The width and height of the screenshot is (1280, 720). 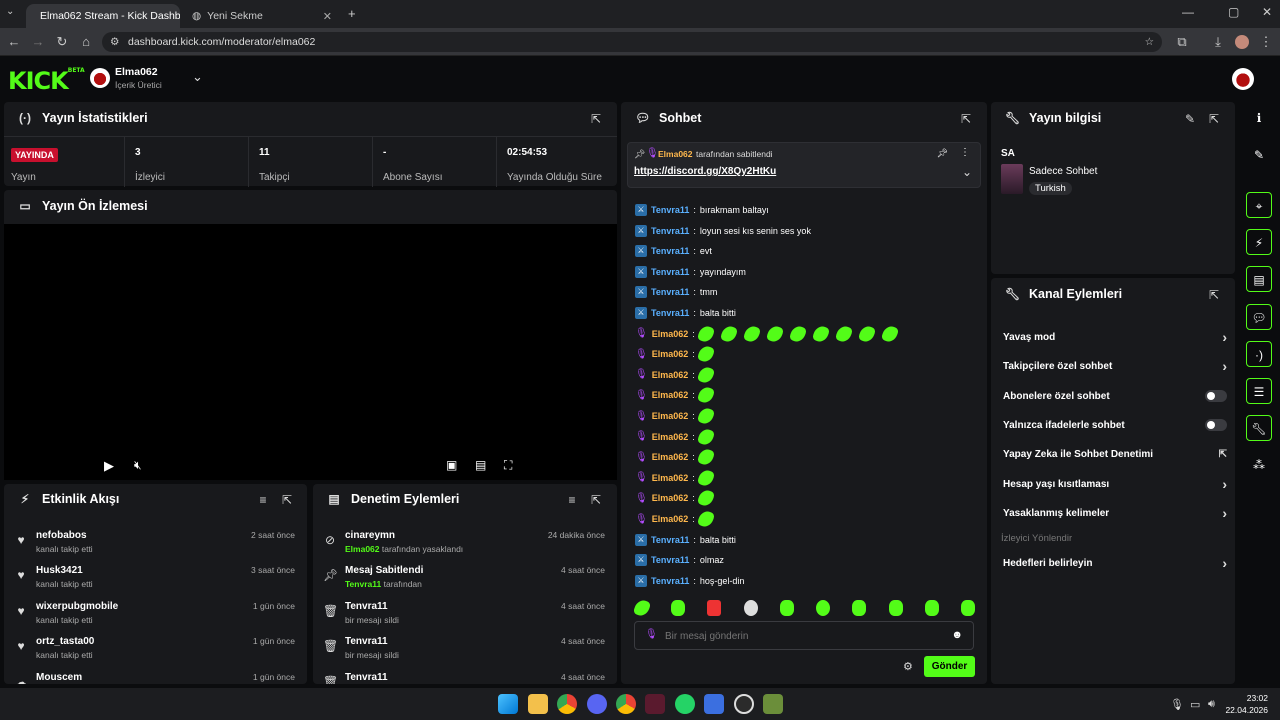 I want to click on subscribers-only-toggle, so click(x=1216, y=396).